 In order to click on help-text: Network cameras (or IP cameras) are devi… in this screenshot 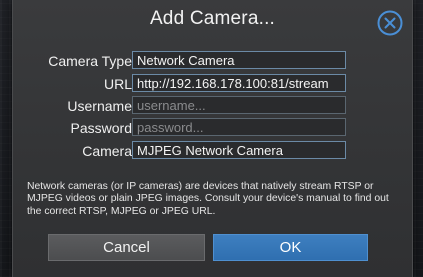, I will do `click(208, 199)`.